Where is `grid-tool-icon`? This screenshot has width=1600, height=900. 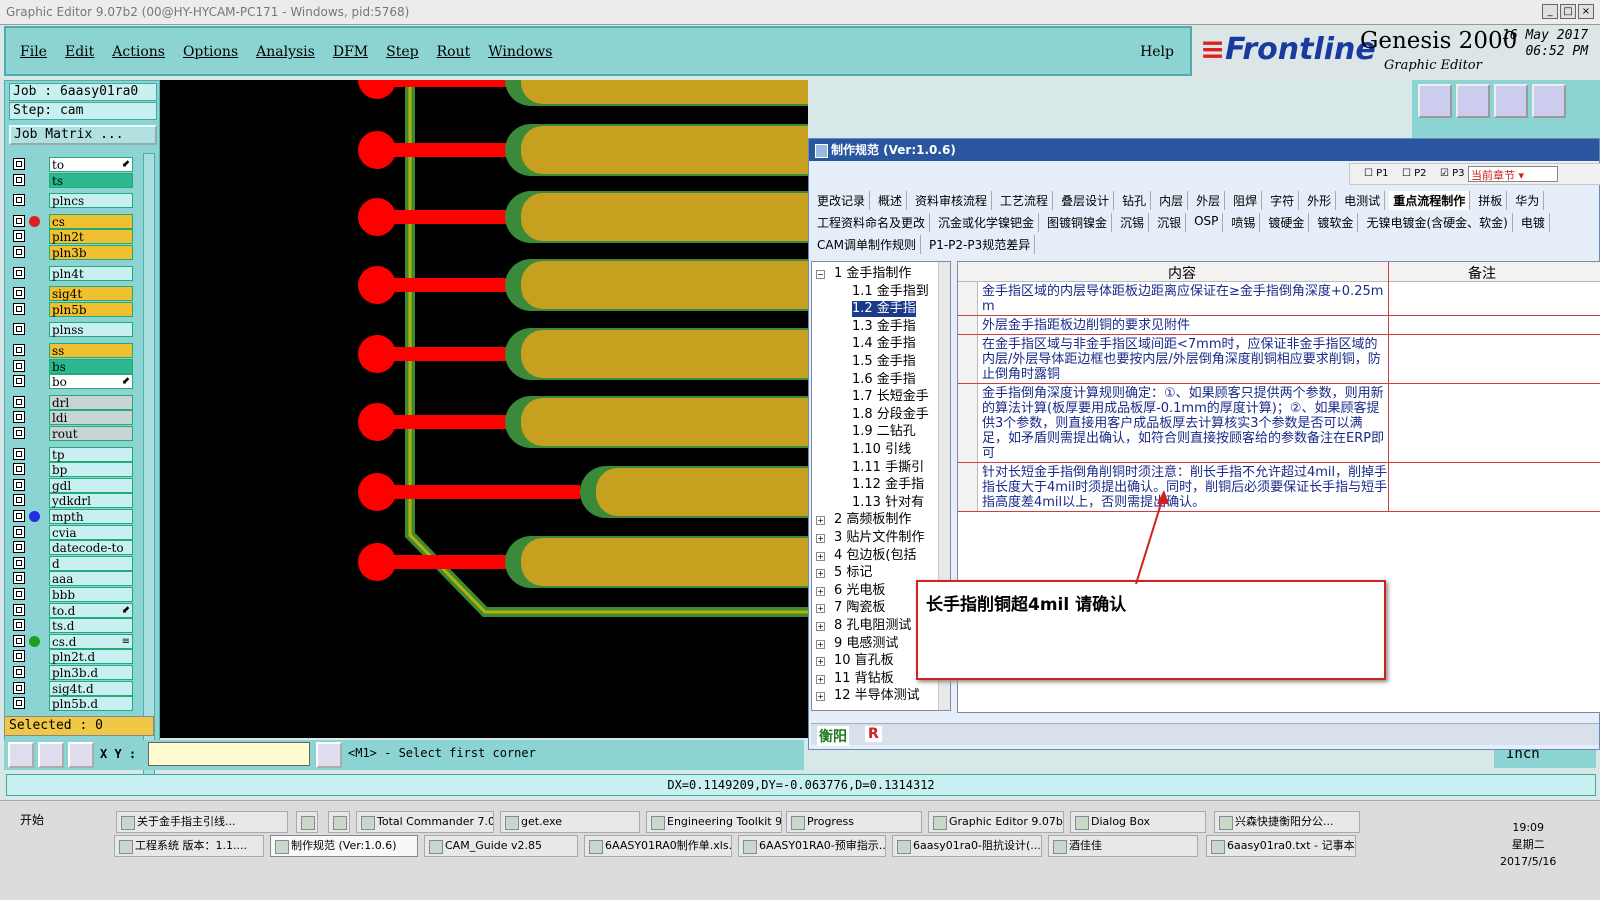
grid-tool-icon is located at coordinates (81, 755).